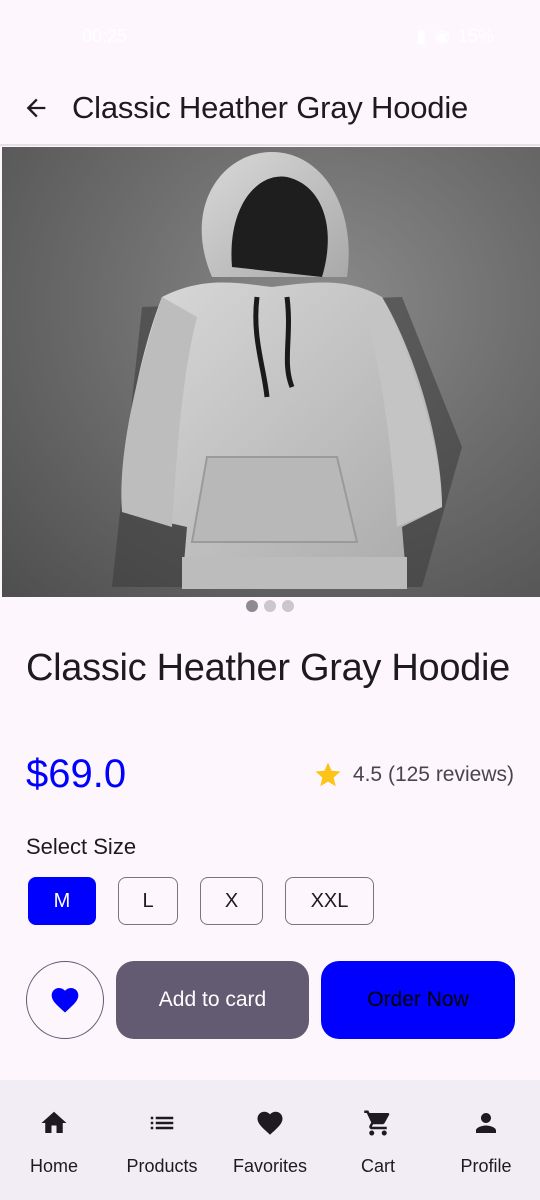 The width and height of the screenshot is (540, 1200). What do you see at coordinates (81, 846) in the screenshot?
I see `size-label: Select Size` at bounding box center [81, 846].